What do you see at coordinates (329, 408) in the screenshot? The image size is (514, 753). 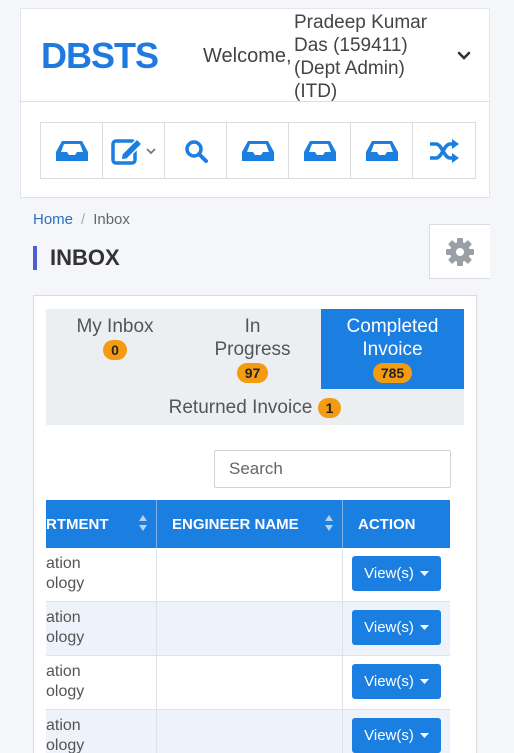 I see `count-badge: 1` at bounding box center [329, 408].